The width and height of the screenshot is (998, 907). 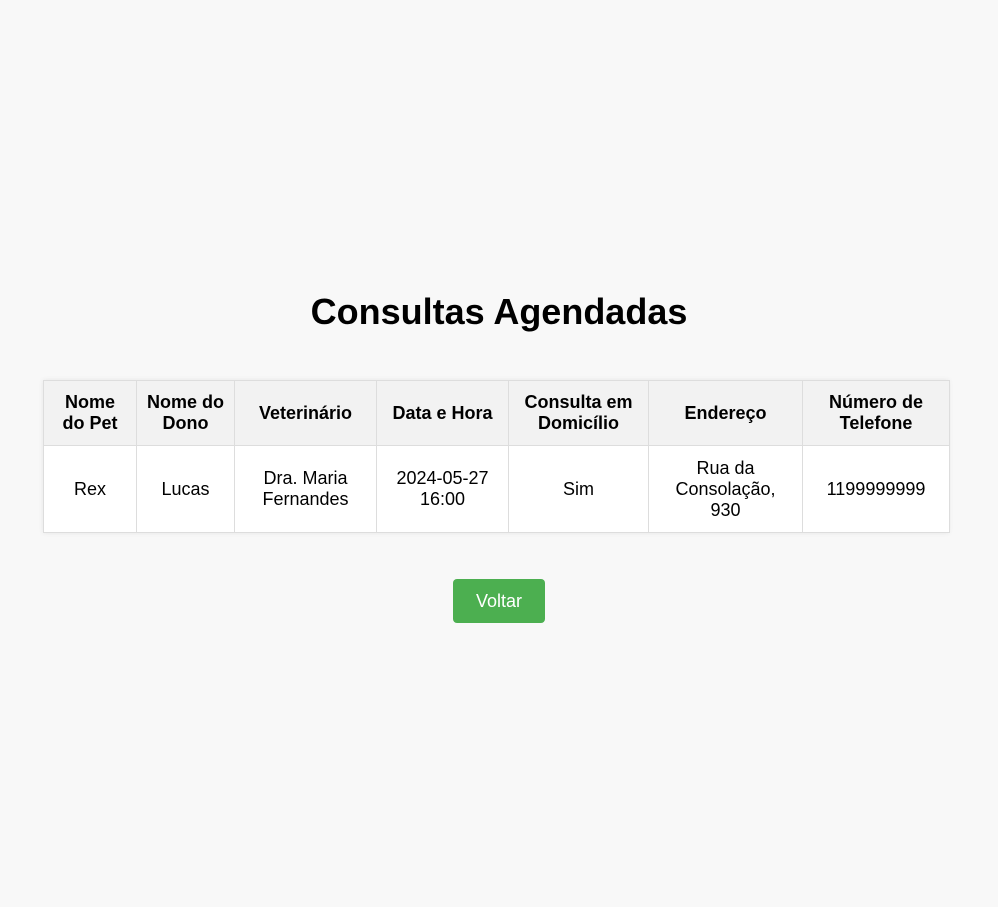 I want to click on cell-phone: 1199999999, so click(x=876, y=489).